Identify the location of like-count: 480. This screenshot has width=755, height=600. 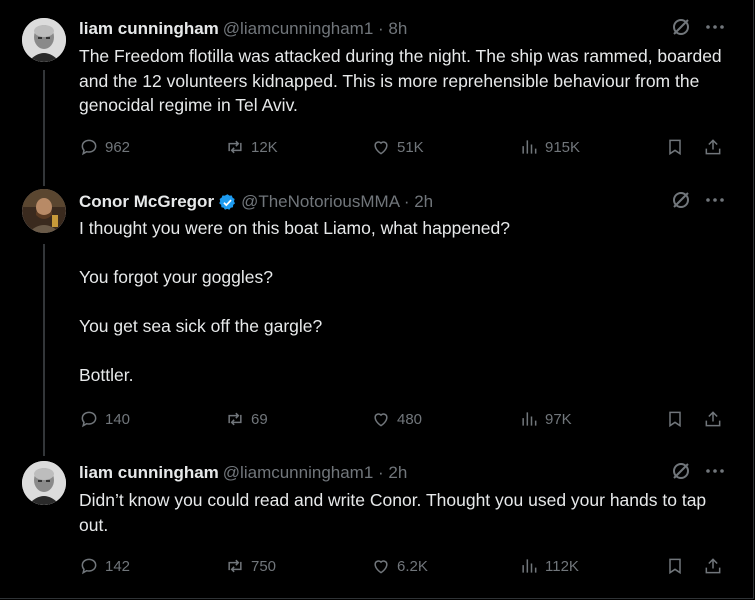
(410, 419).